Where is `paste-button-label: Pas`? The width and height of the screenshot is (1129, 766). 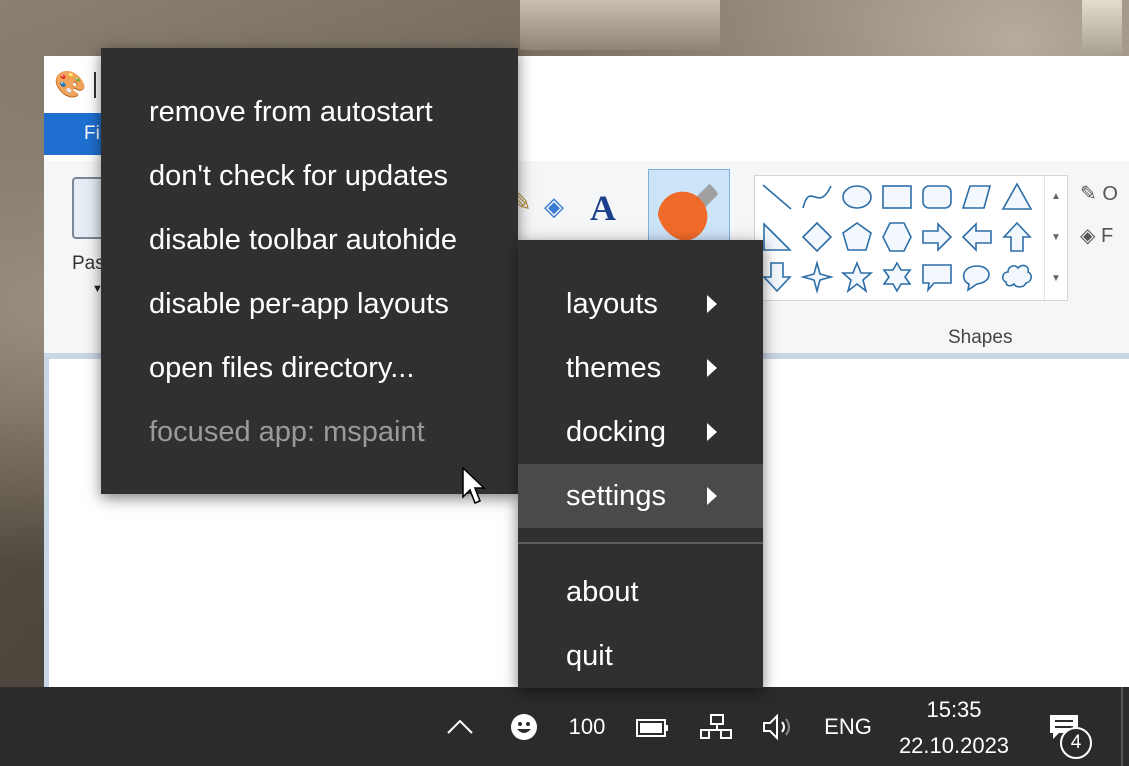
paste-button-label: Pas is located at coordinates (88, 264).